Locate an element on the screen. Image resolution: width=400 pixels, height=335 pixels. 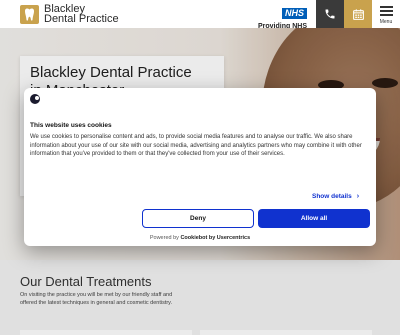
powered-by: Powered by Cookiebot by Usercentrics is located at coordinates (200, 238).